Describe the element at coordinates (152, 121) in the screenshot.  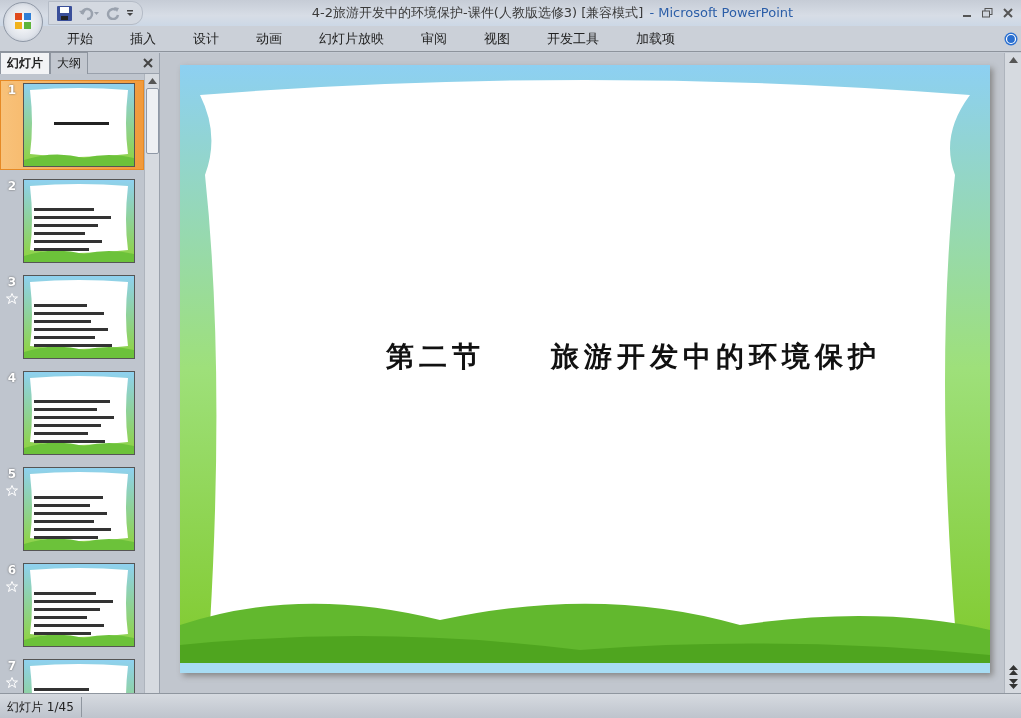
I see `scrollbar-thumb` at that location.